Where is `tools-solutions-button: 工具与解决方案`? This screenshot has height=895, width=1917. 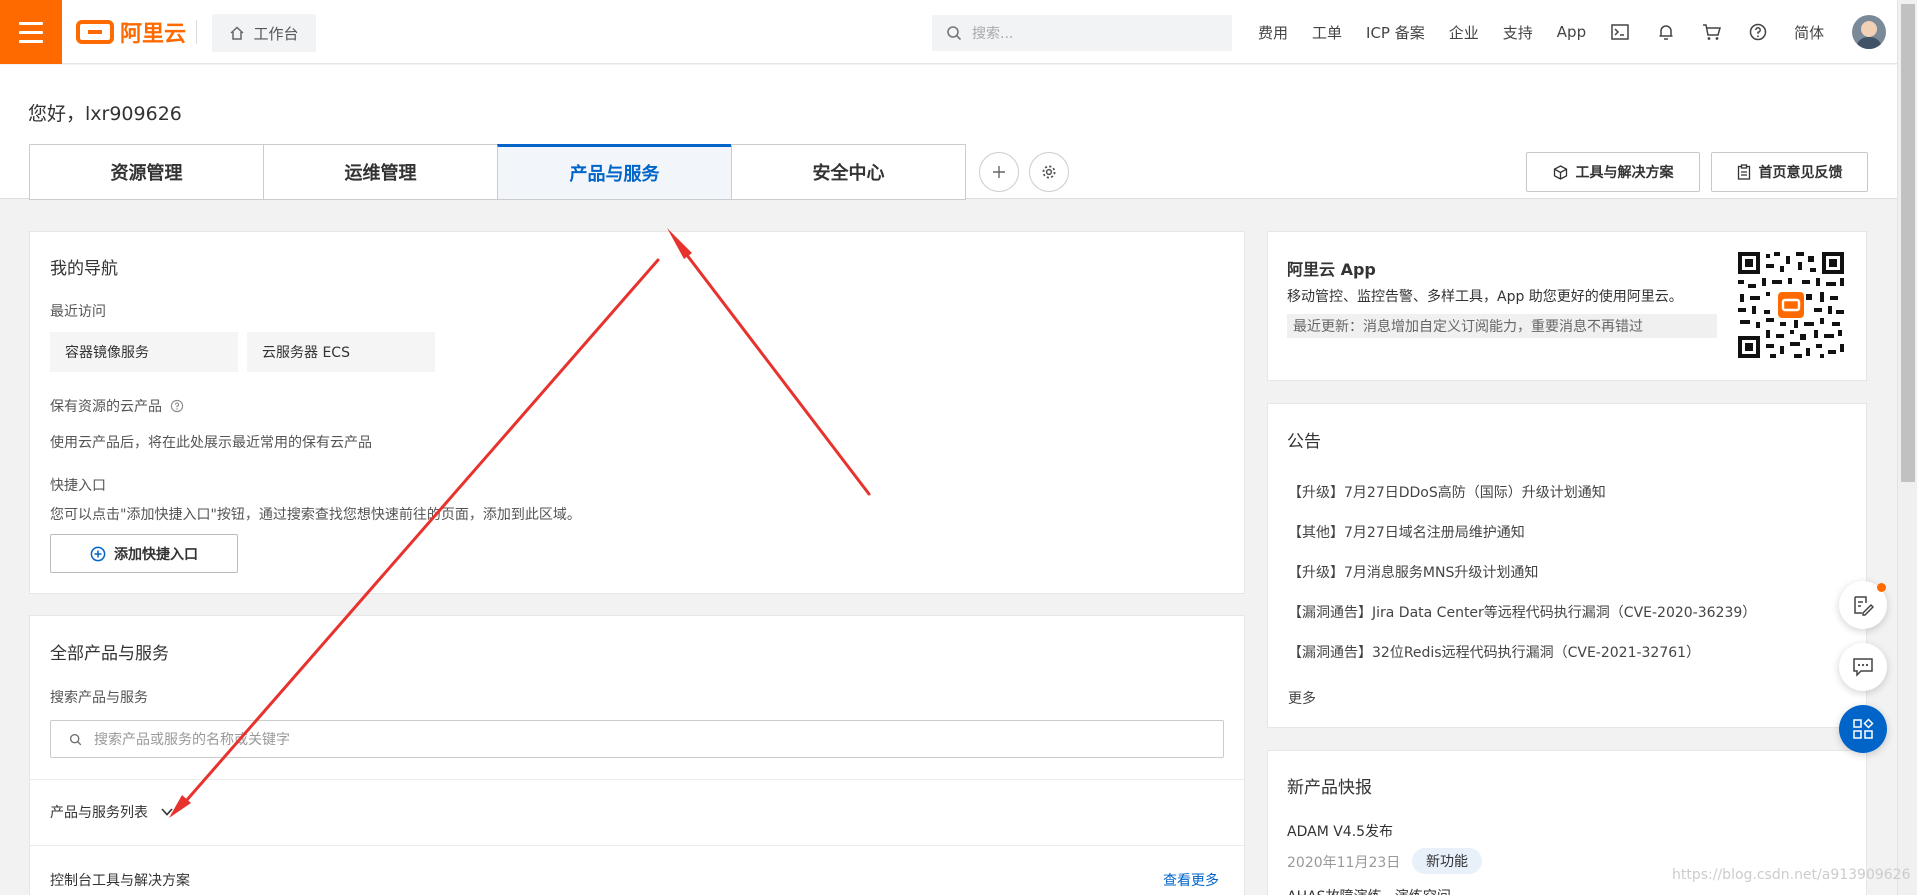
tools-solutions-button: 工具与解决方案 is located at coordinates (1613, 172).